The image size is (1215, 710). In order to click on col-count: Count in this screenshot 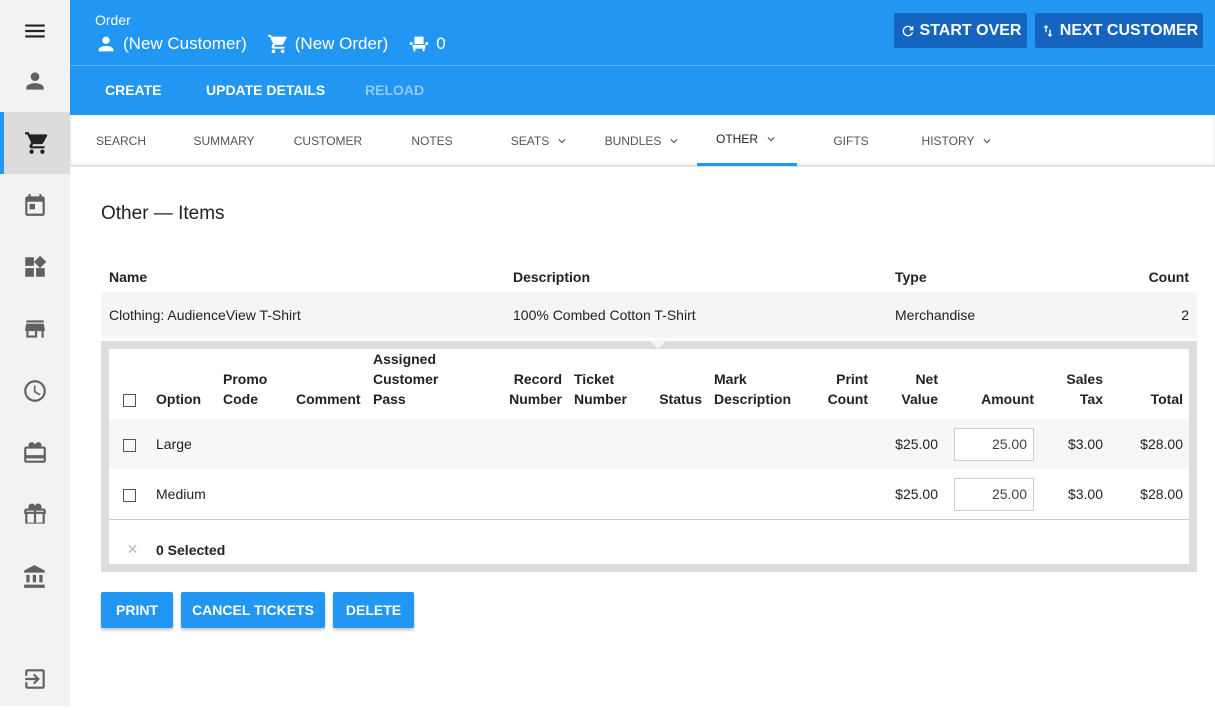, I will do `click(1168, 277)`.